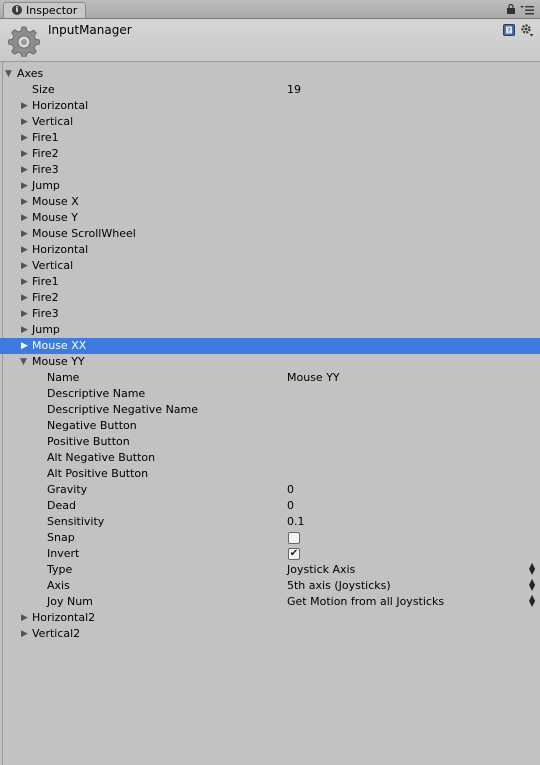 This screenshot has width=540, height=765. I want to click on dead-label: Dead, so click(61, 505).